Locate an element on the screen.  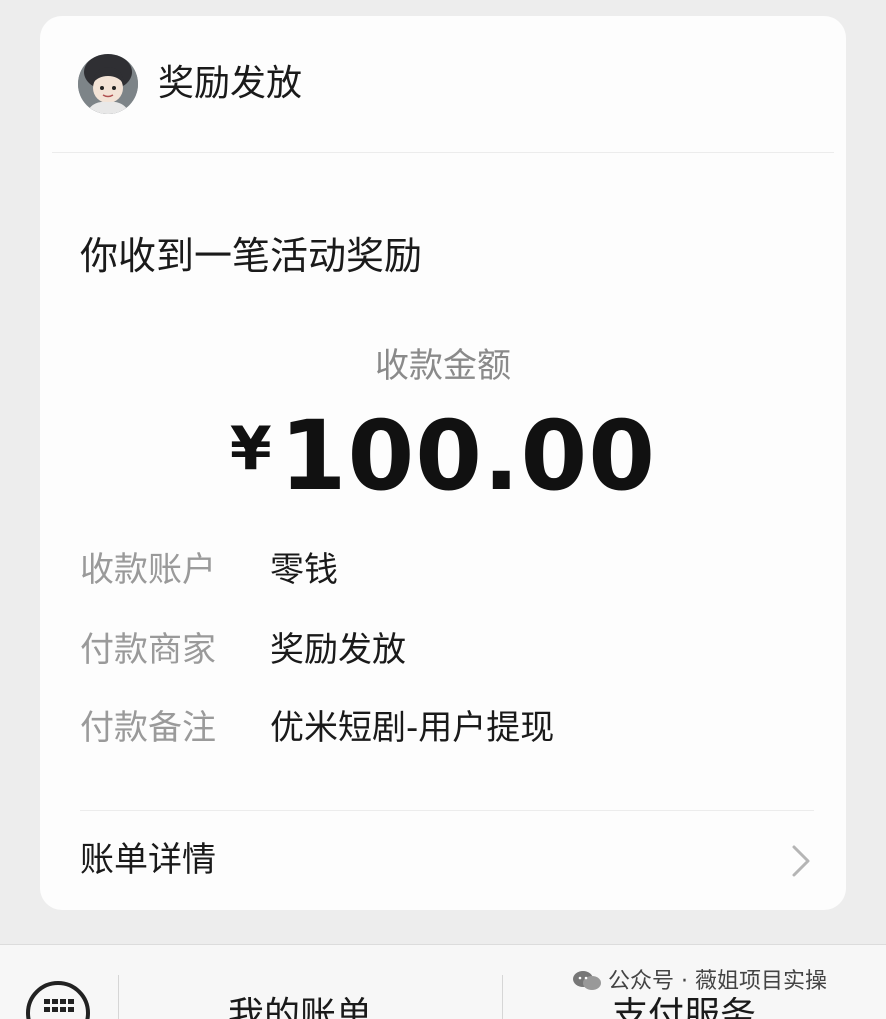
detail-label: 收款账户 is located at coordinates (148, 570).